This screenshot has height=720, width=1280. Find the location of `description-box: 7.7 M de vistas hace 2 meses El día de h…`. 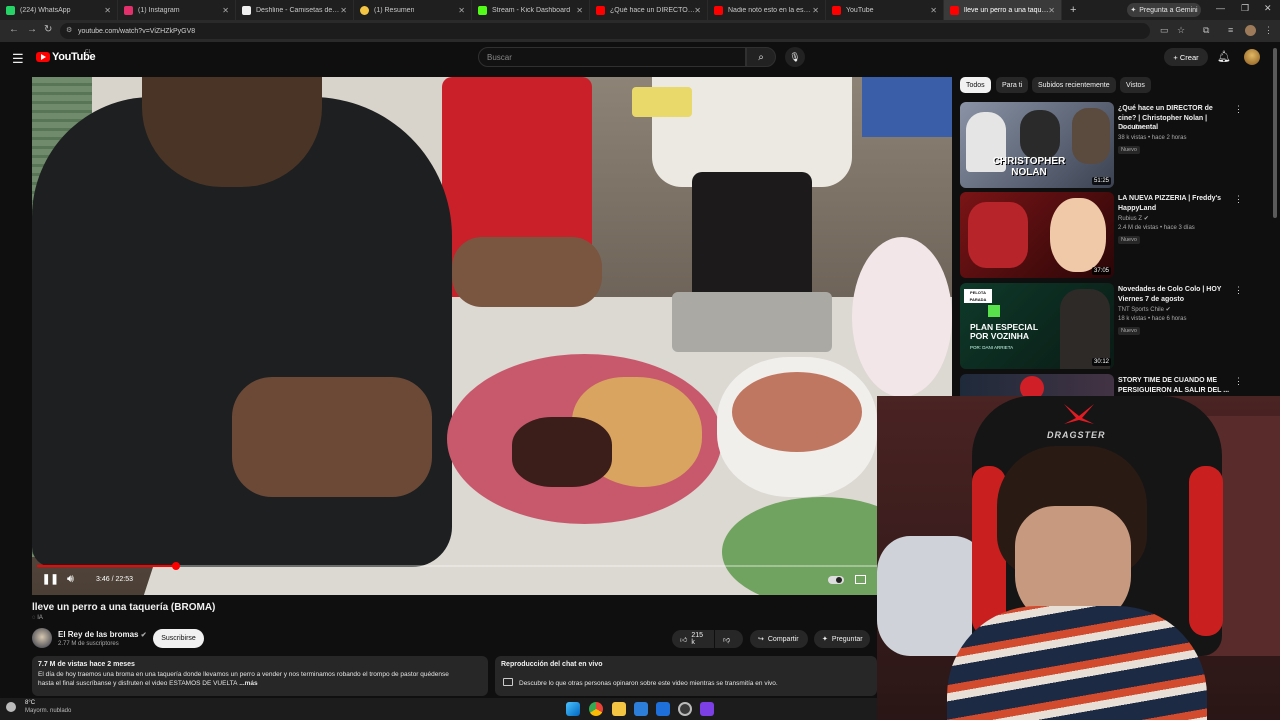

description-box: 7.7 M de vistas hace 2 meses El día de h… is located at coordinates (260, 676).